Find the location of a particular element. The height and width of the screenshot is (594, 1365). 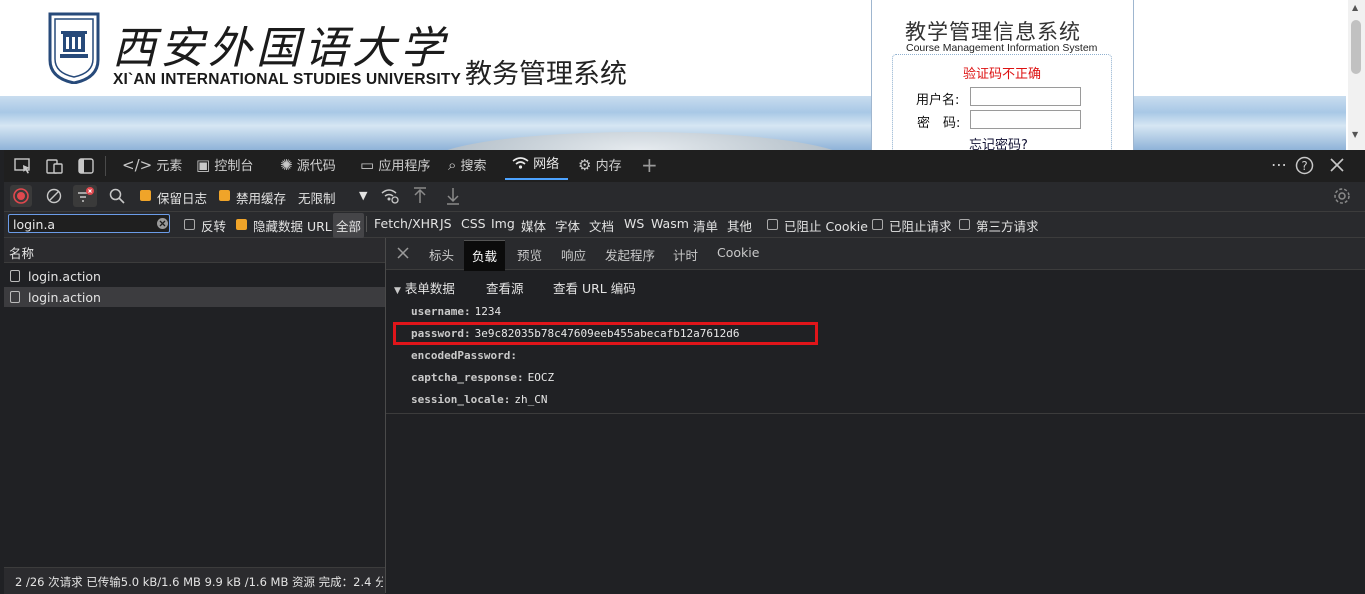

filter-icon is located at coordinates (86, 194).